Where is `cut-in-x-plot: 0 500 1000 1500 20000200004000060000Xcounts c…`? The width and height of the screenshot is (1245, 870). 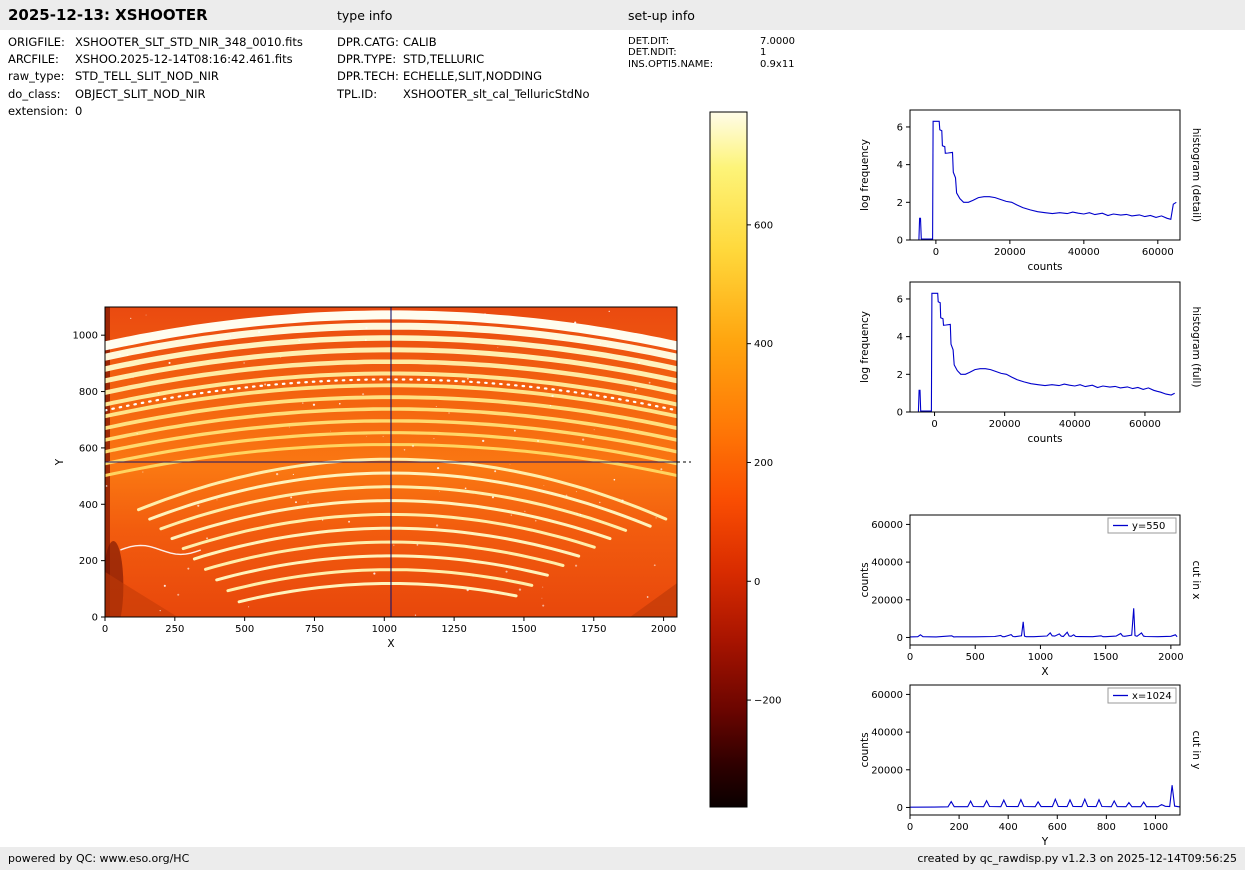
cut-in-x-plot: 0 500 1000 1500 20000200004000060000Xcounts c… is located at coordinates (1030, 596).